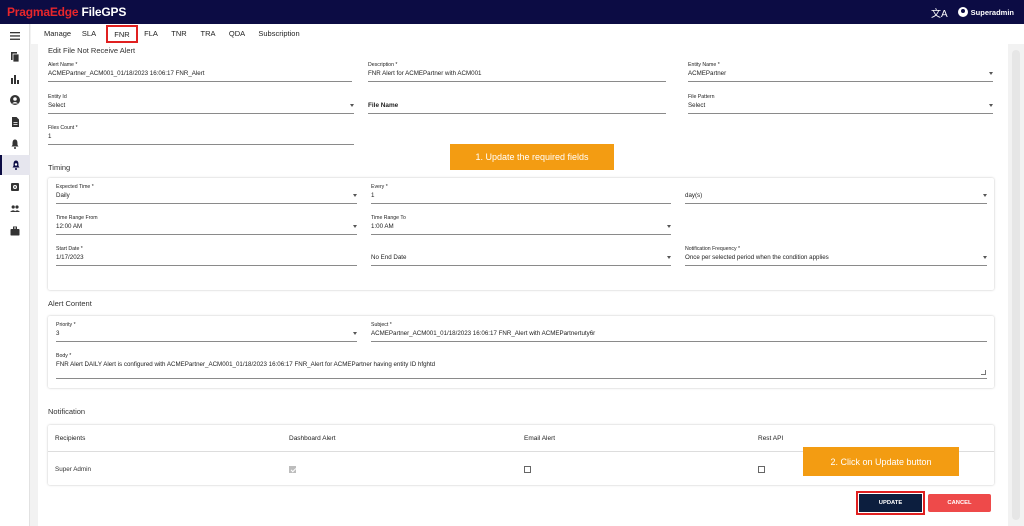  Describe the element at coordinates (57, 105) in the screenshot. I see `entity-id-value: Select` at that location.